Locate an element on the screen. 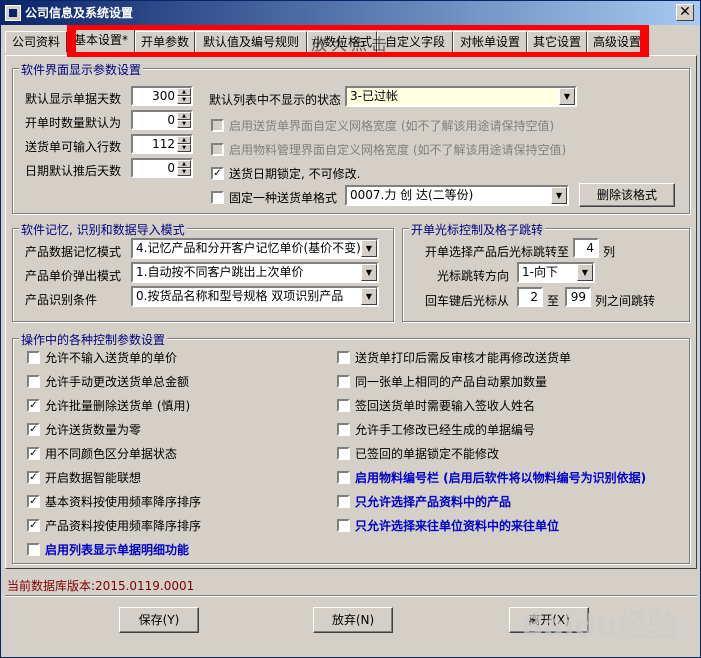 This screenshot has width=701, height=658. enter-to-input: 99 is located at coordinates (578, 297).